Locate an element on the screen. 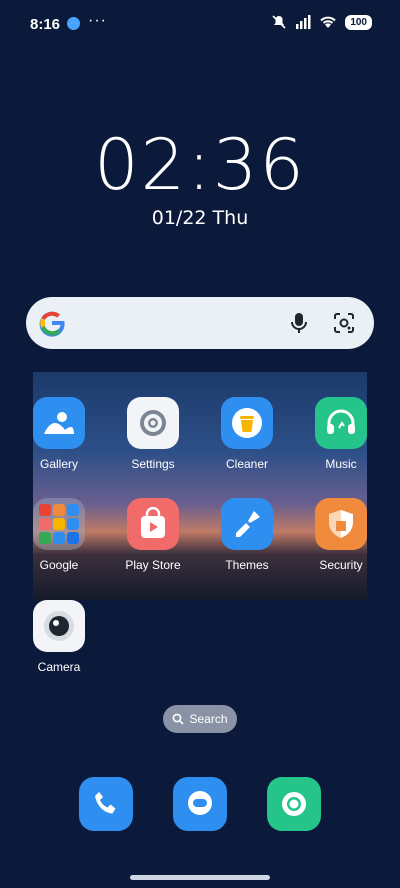 This screenshot has height=888, width=400. more-notifications-icon: ··· is located at coordinates (97, 20).